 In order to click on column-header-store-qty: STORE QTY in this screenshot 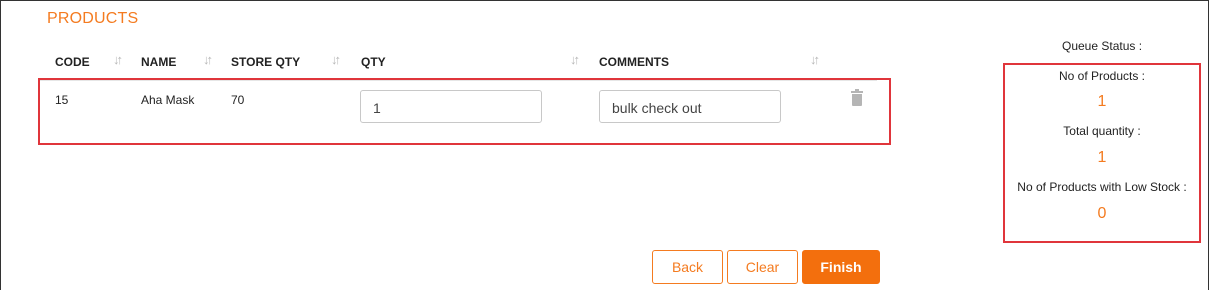, I will do `click(265, 62)`.